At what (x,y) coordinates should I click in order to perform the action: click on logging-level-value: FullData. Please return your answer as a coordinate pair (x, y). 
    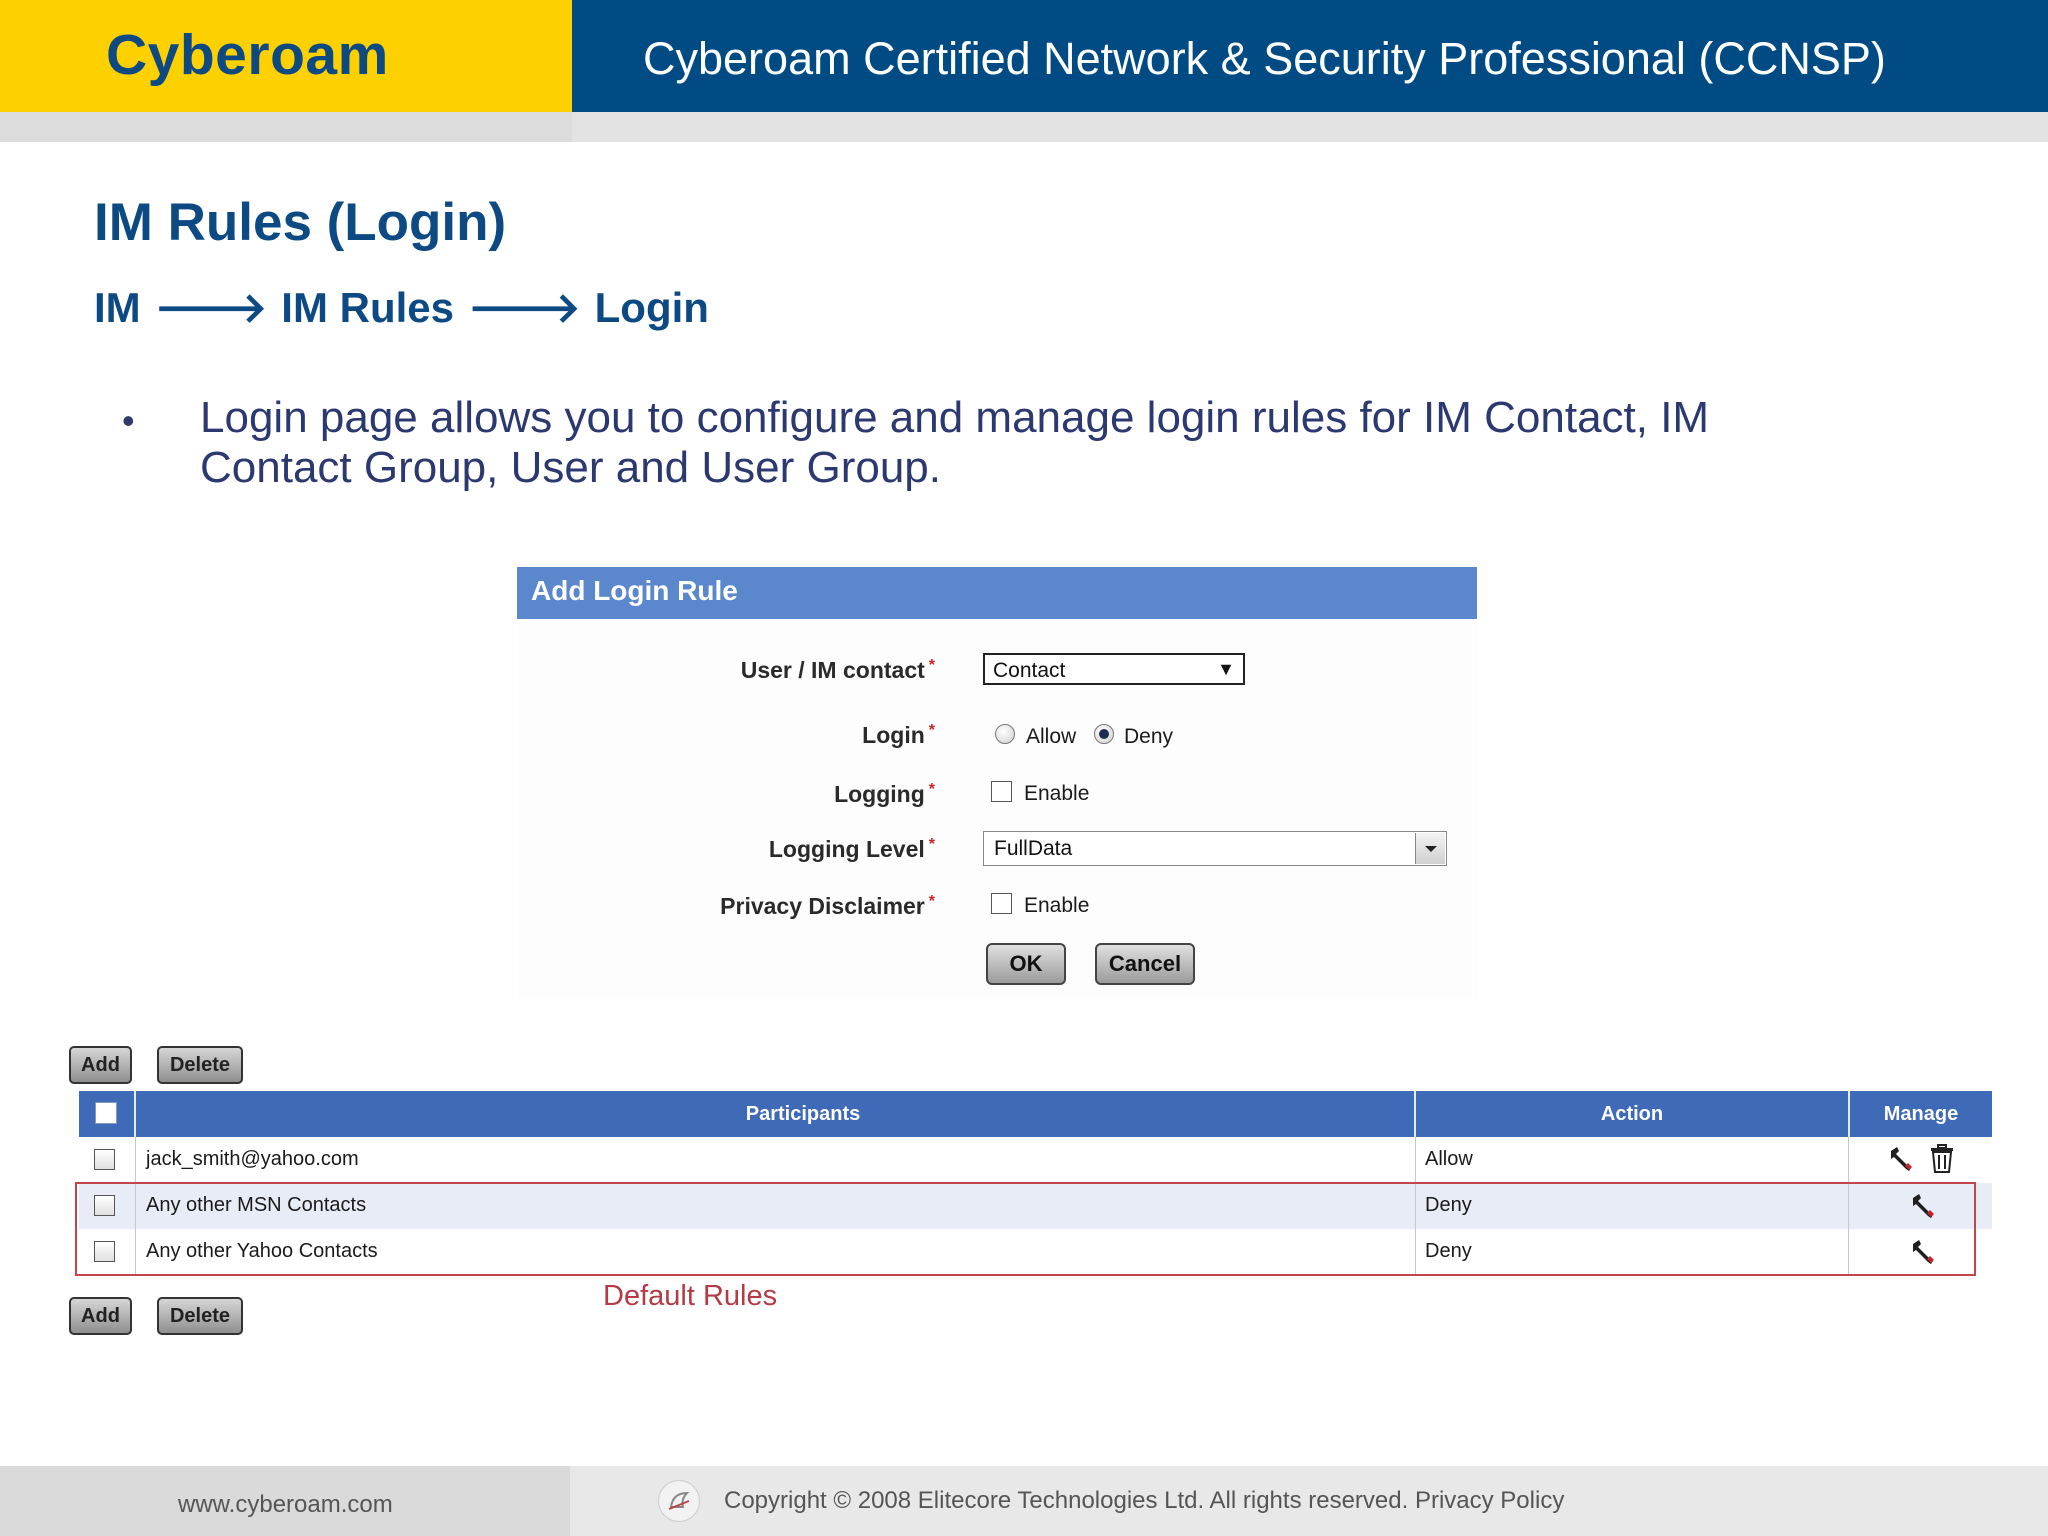
    Looking at the image, I should click on (1033, 848).